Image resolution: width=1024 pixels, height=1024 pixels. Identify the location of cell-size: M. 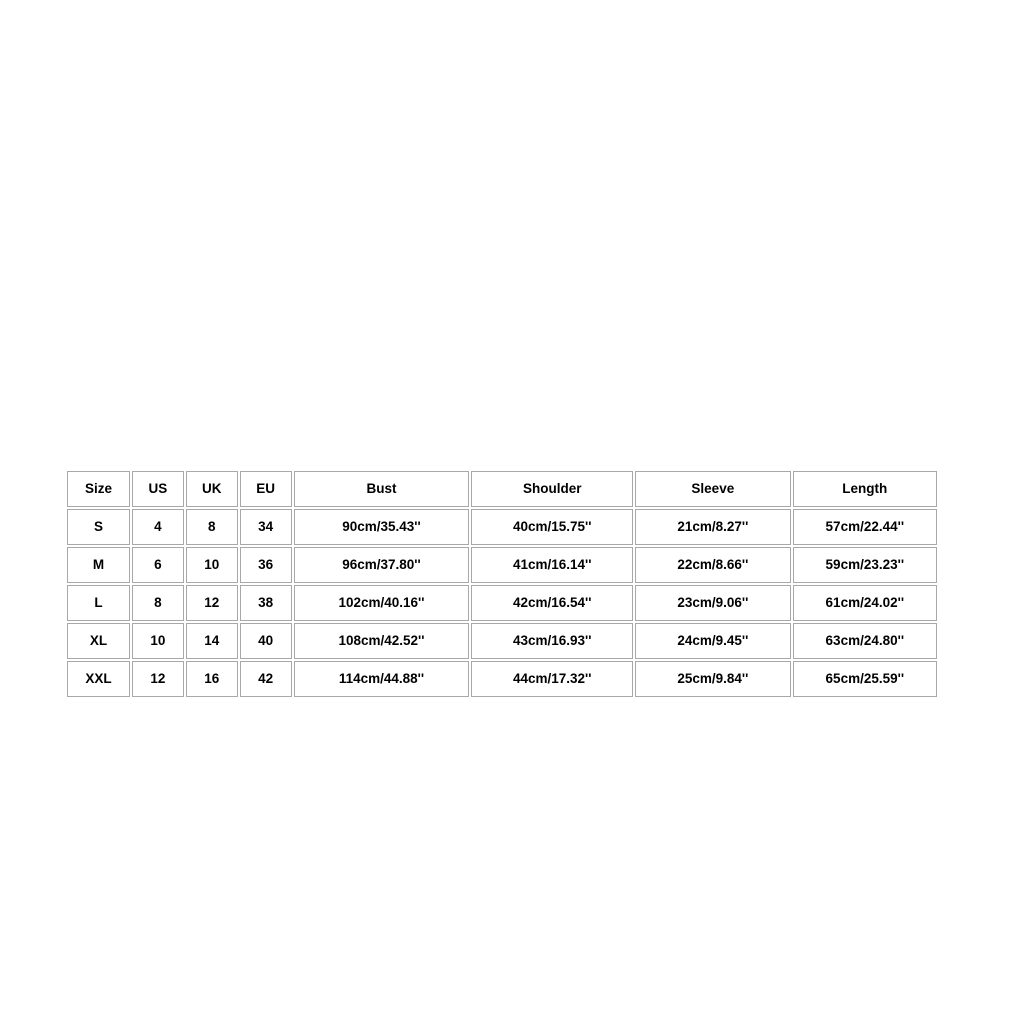
(99, 565).